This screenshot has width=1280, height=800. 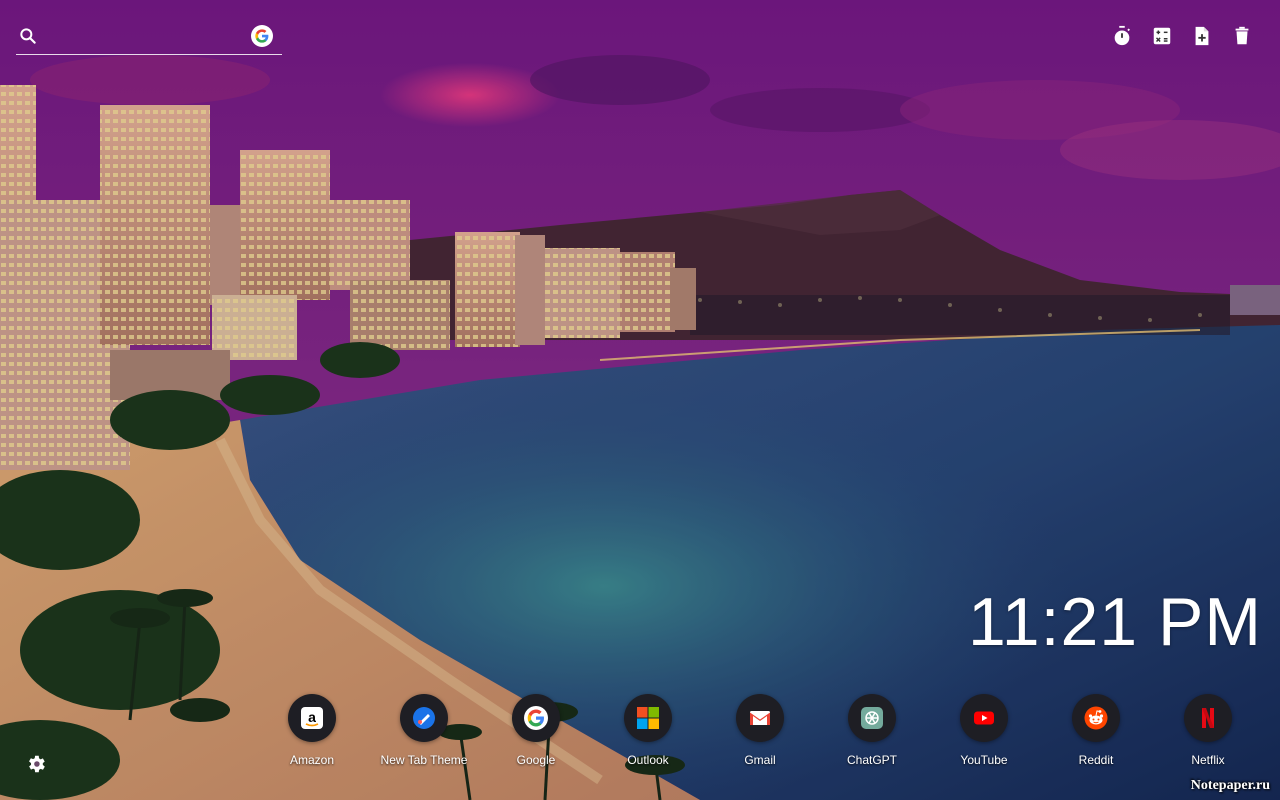 I want to click on timer-icon, so click(x=1122, y=36).